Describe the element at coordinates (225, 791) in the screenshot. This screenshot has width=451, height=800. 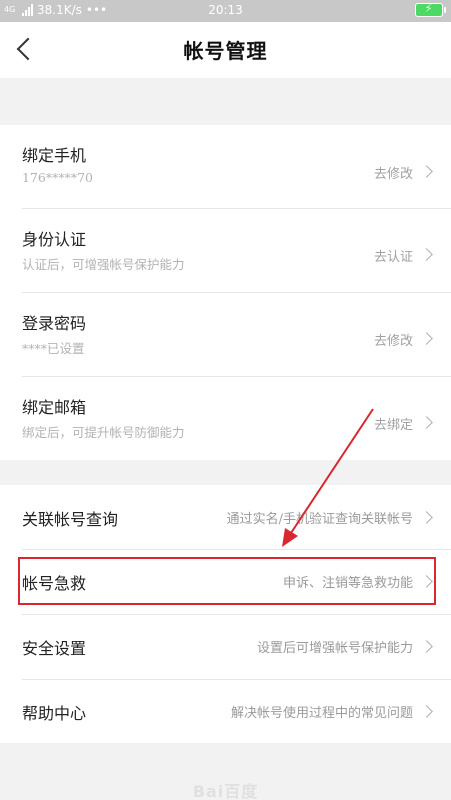
I see `watermark-logo: Bai百度` at that location.